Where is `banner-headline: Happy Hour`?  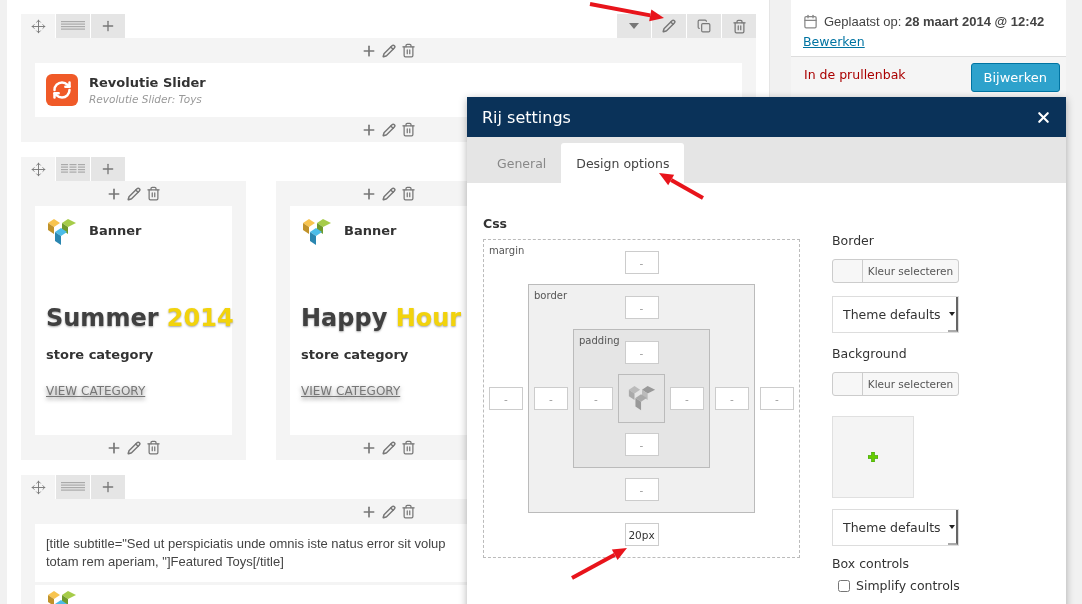 banner-headline: Happy Hour is located at coordinates (382, 318).